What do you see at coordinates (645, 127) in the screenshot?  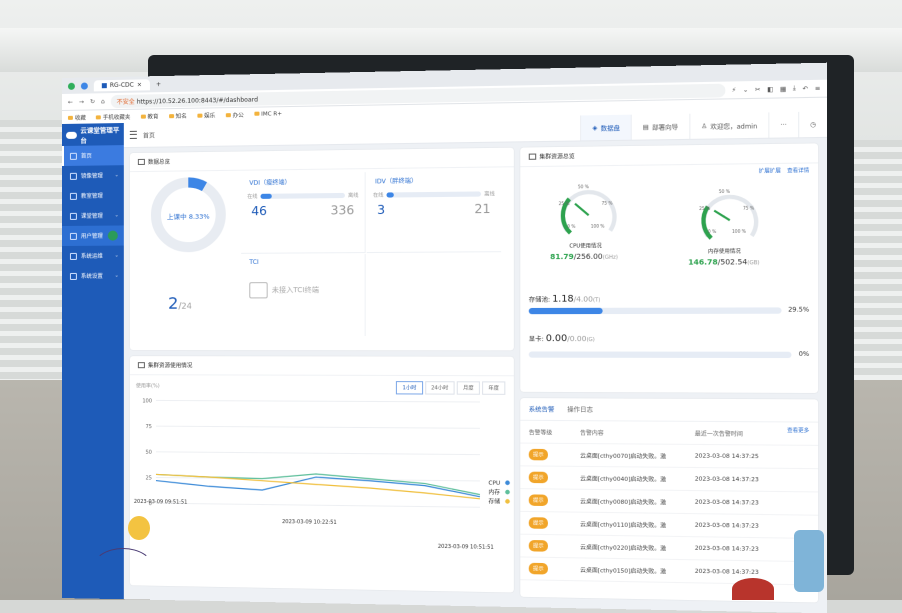 I see `wizard-icon: ▤` at bounding box center [645, 127].